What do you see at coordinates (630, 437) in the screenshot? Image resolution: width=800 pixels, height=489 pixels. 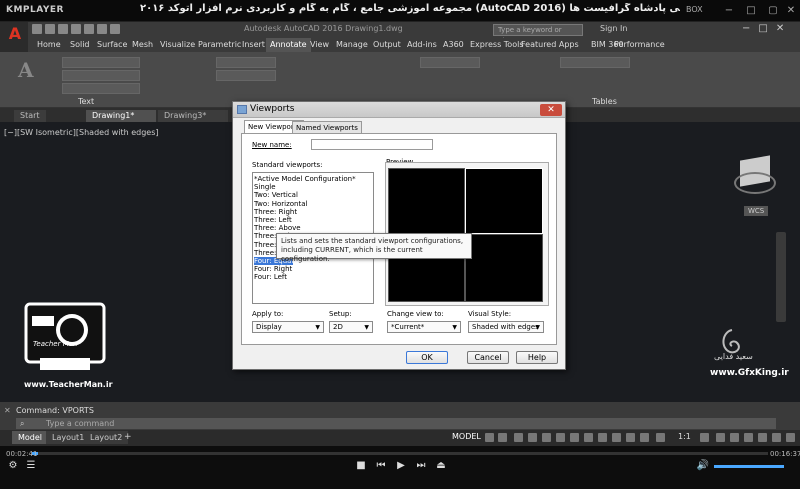 I see `ucs-icon` at bounding box center [630, 437].